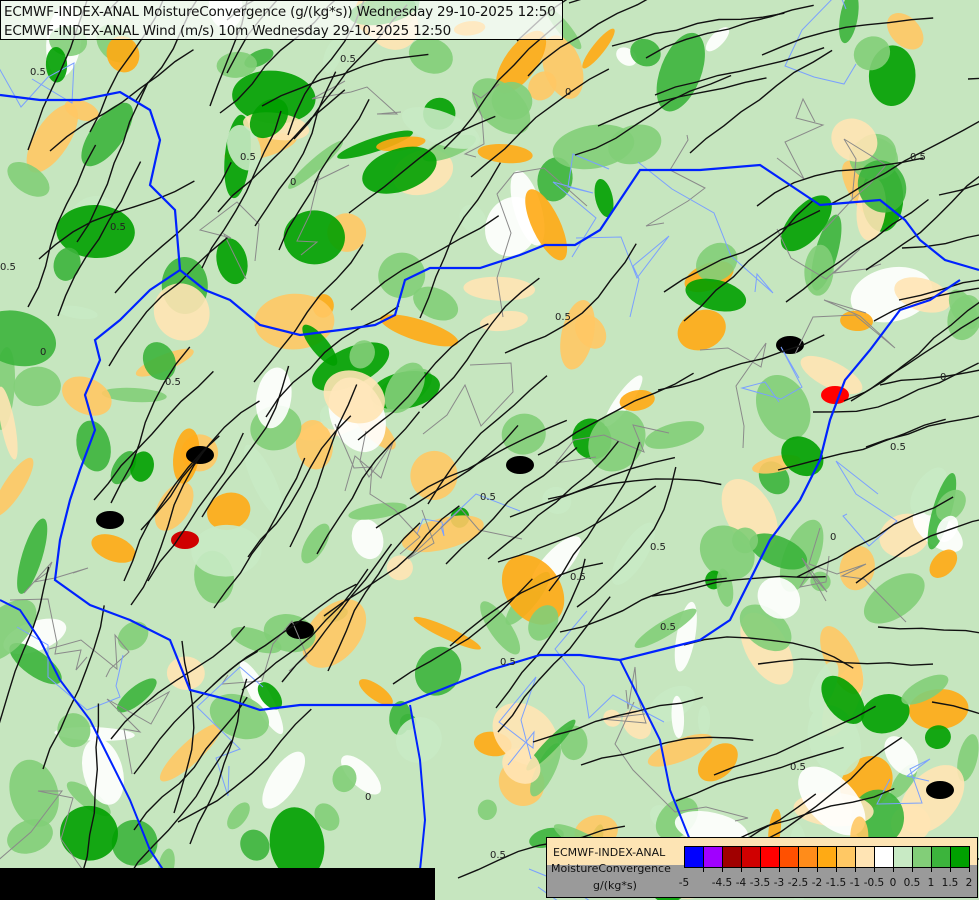 The image size is (979, 900). I want to click on legend-model: ECMWF-INDEX-ANAL, so click(609, 852).